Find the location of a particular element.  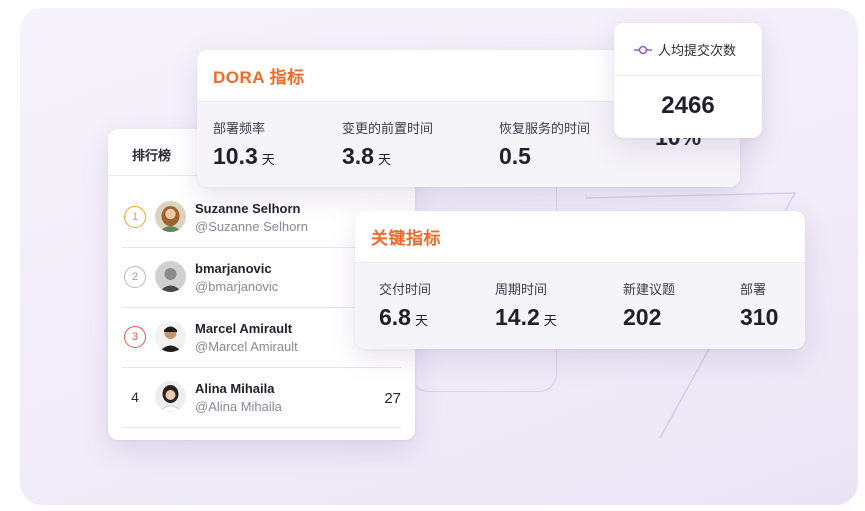

user-name: Marcel Amirault is located at coordinates (244, 328).